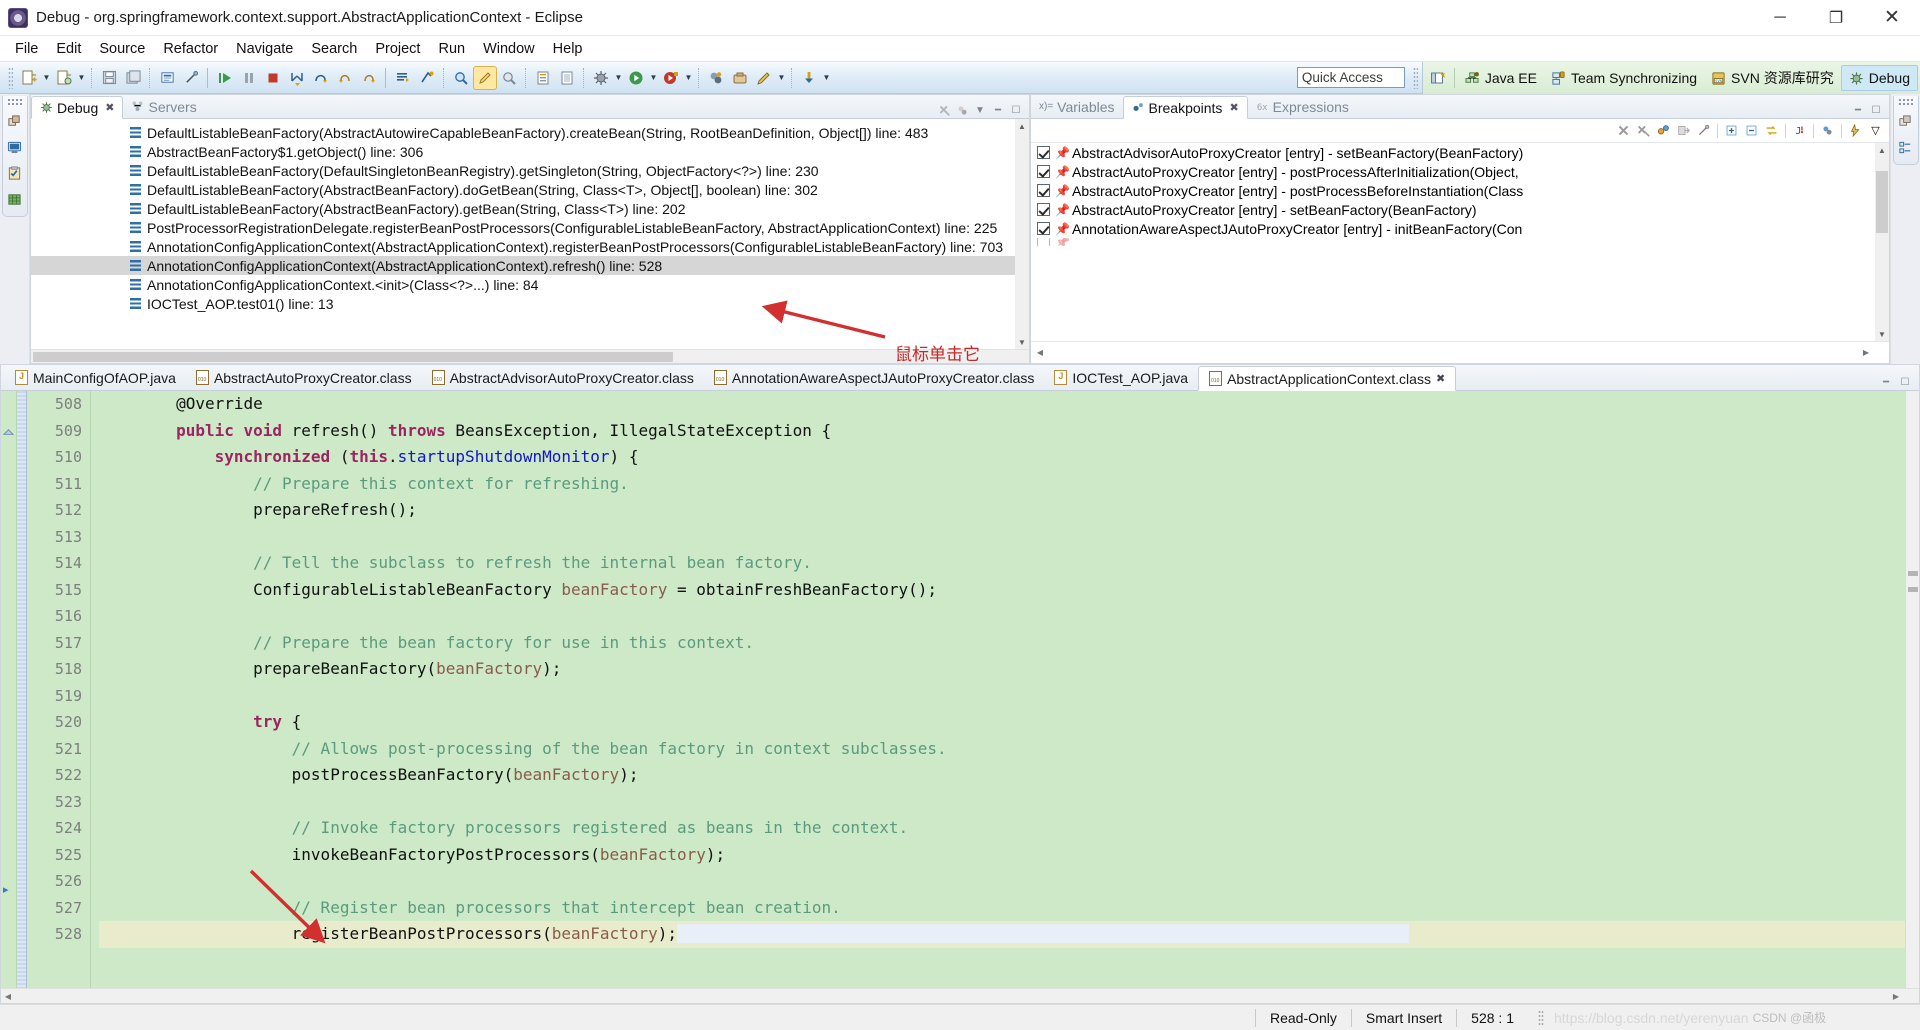 This screenshot has width=1920, height=1030. I want to click on status-bar-grip, so click(1541, 1017).